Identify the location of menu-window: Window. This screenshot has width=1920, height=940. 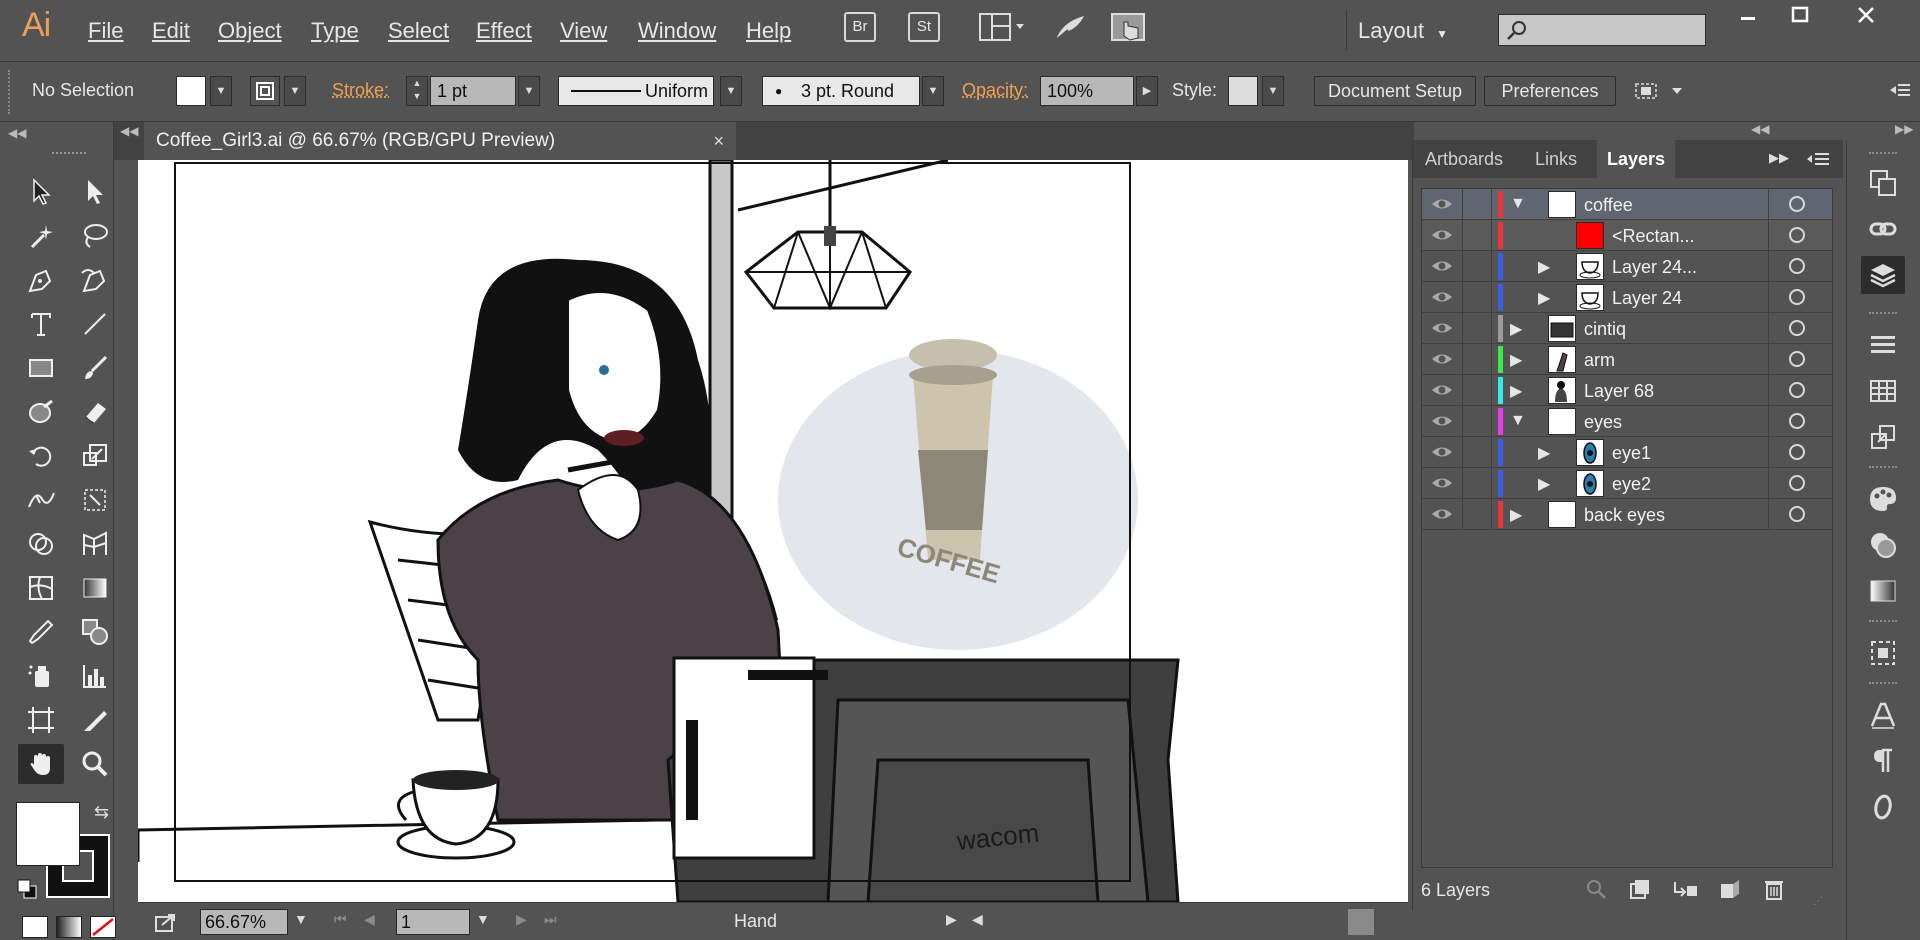
(677, 31).